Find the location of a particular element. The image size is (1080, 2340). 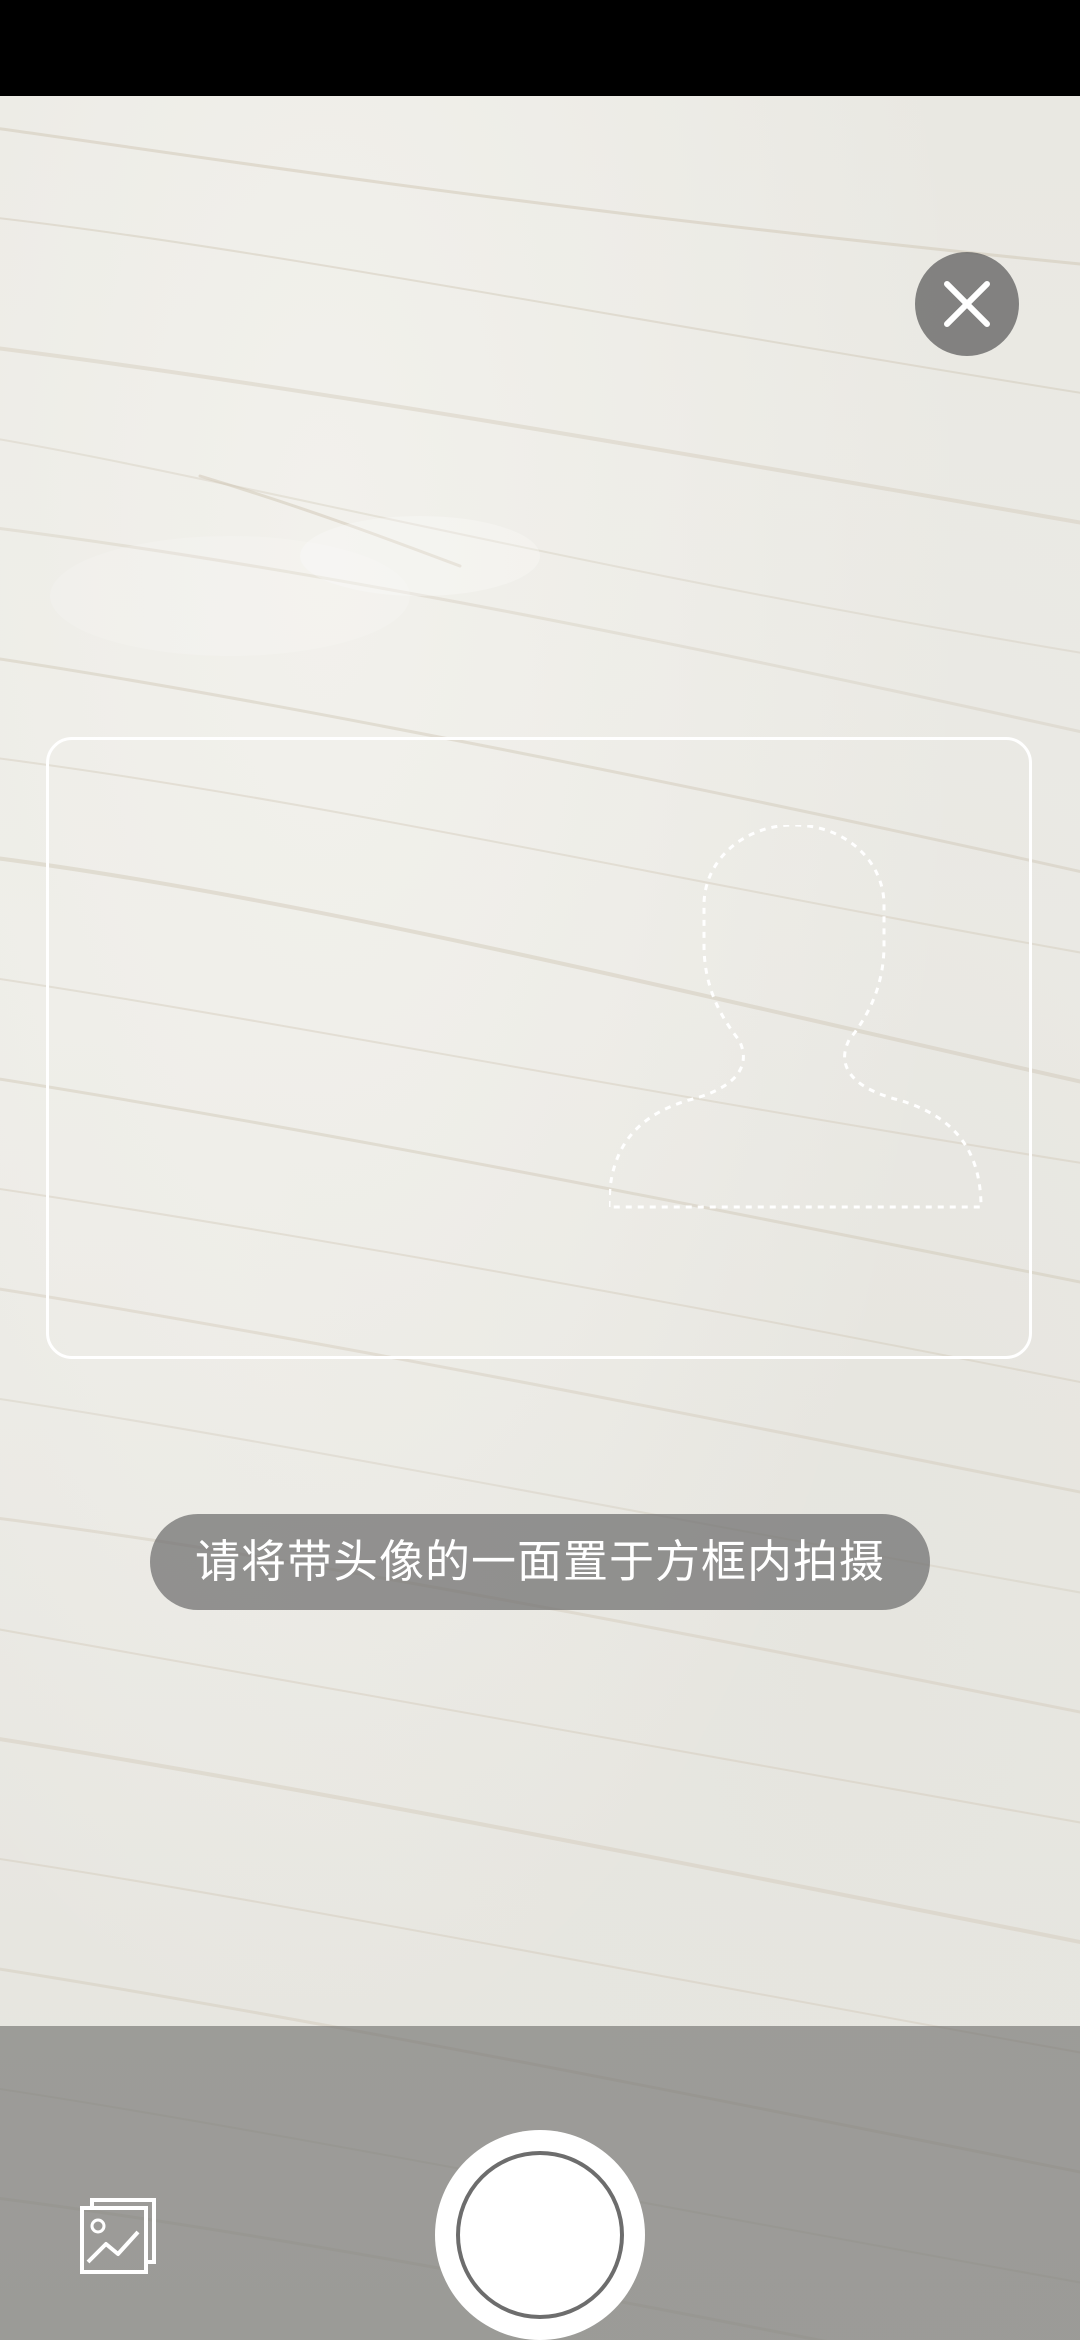

camera-control-bar is located at coordinates (540, 2183).